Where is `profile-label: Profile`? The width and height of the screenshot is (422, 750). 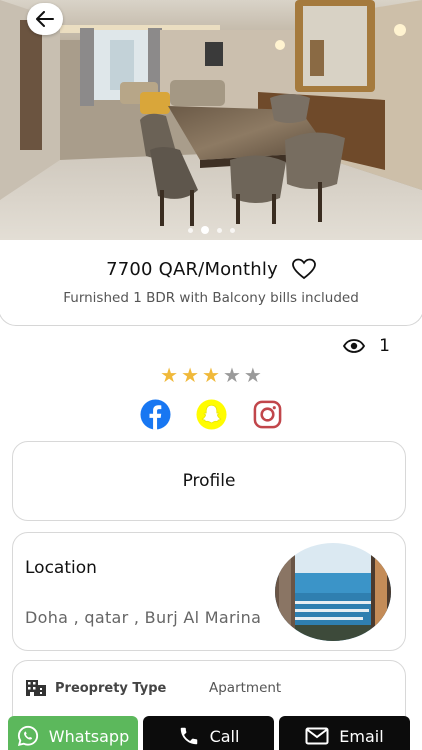 profile-label: Profile is located at coordinates (209, 481).